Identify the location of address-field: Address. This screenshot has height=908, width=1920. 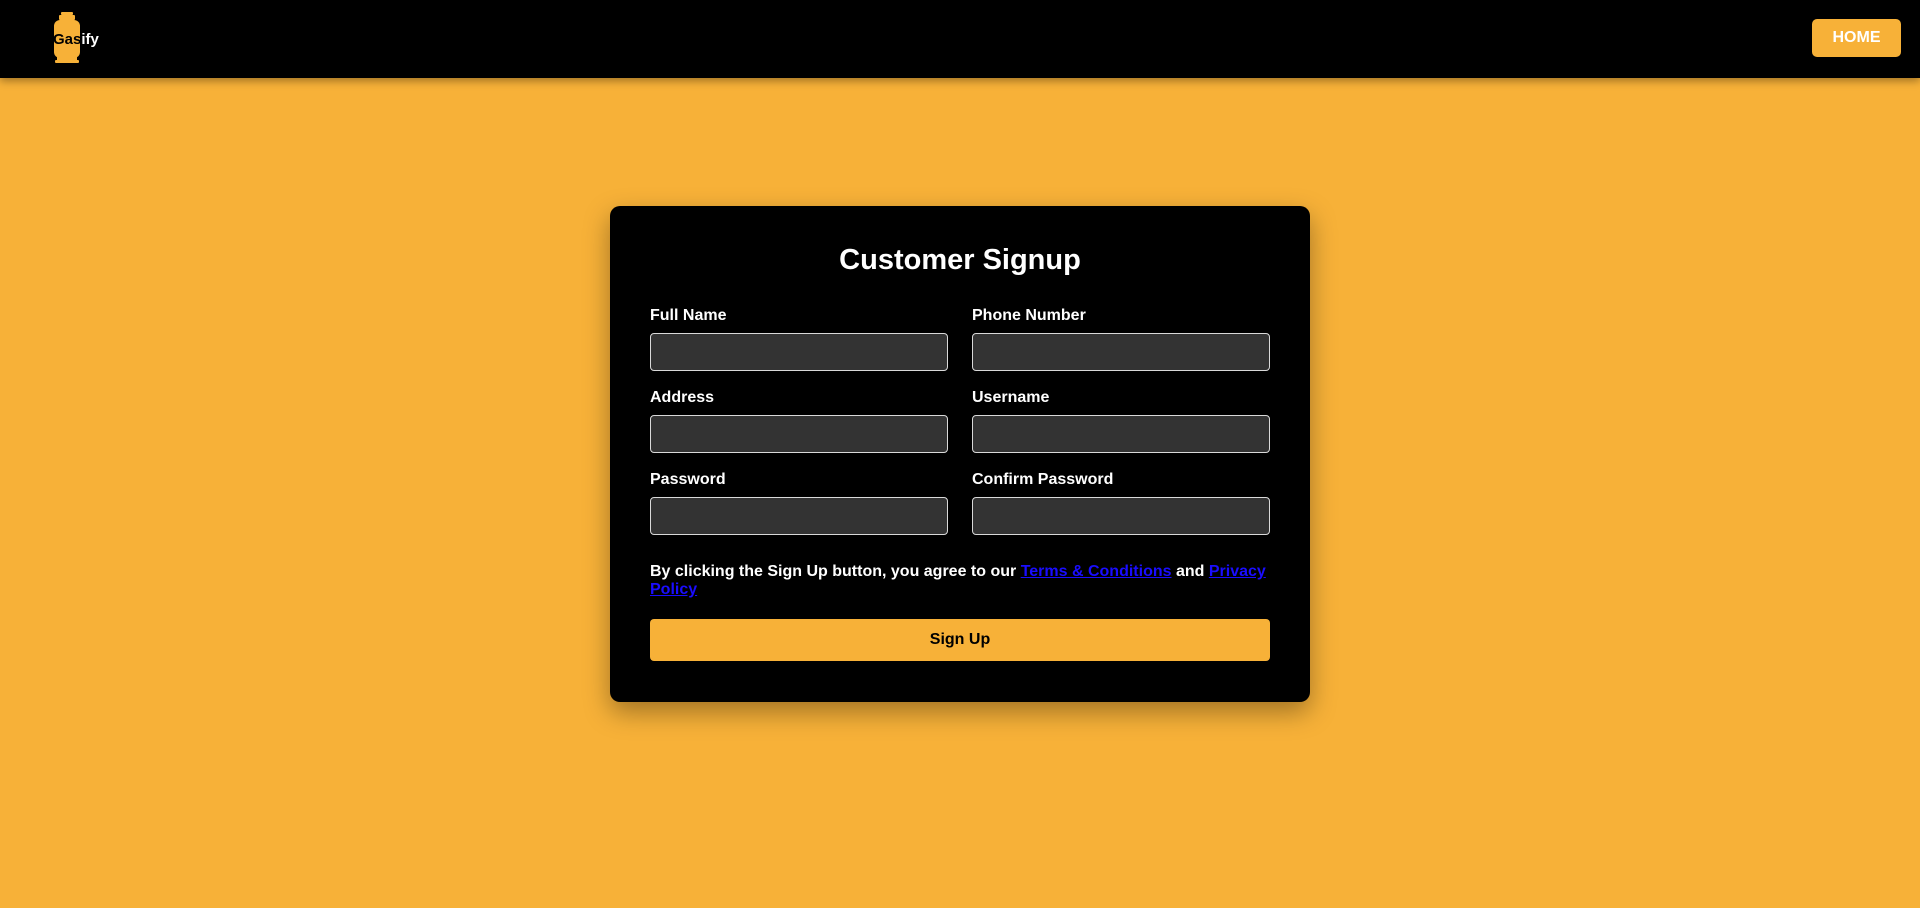
(799, 421).